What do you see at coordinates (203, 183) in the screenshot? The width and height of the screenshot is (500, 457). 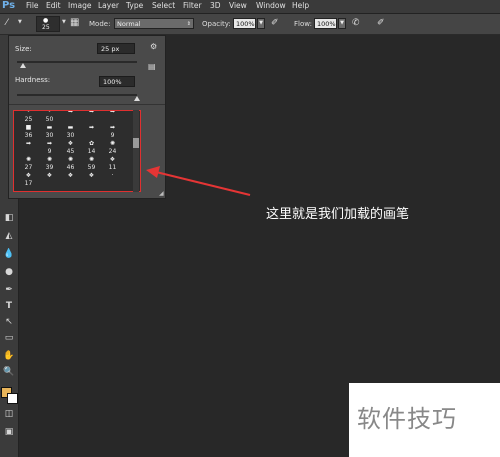 I see `annotation-arrow` at bounding box center [203, 183].